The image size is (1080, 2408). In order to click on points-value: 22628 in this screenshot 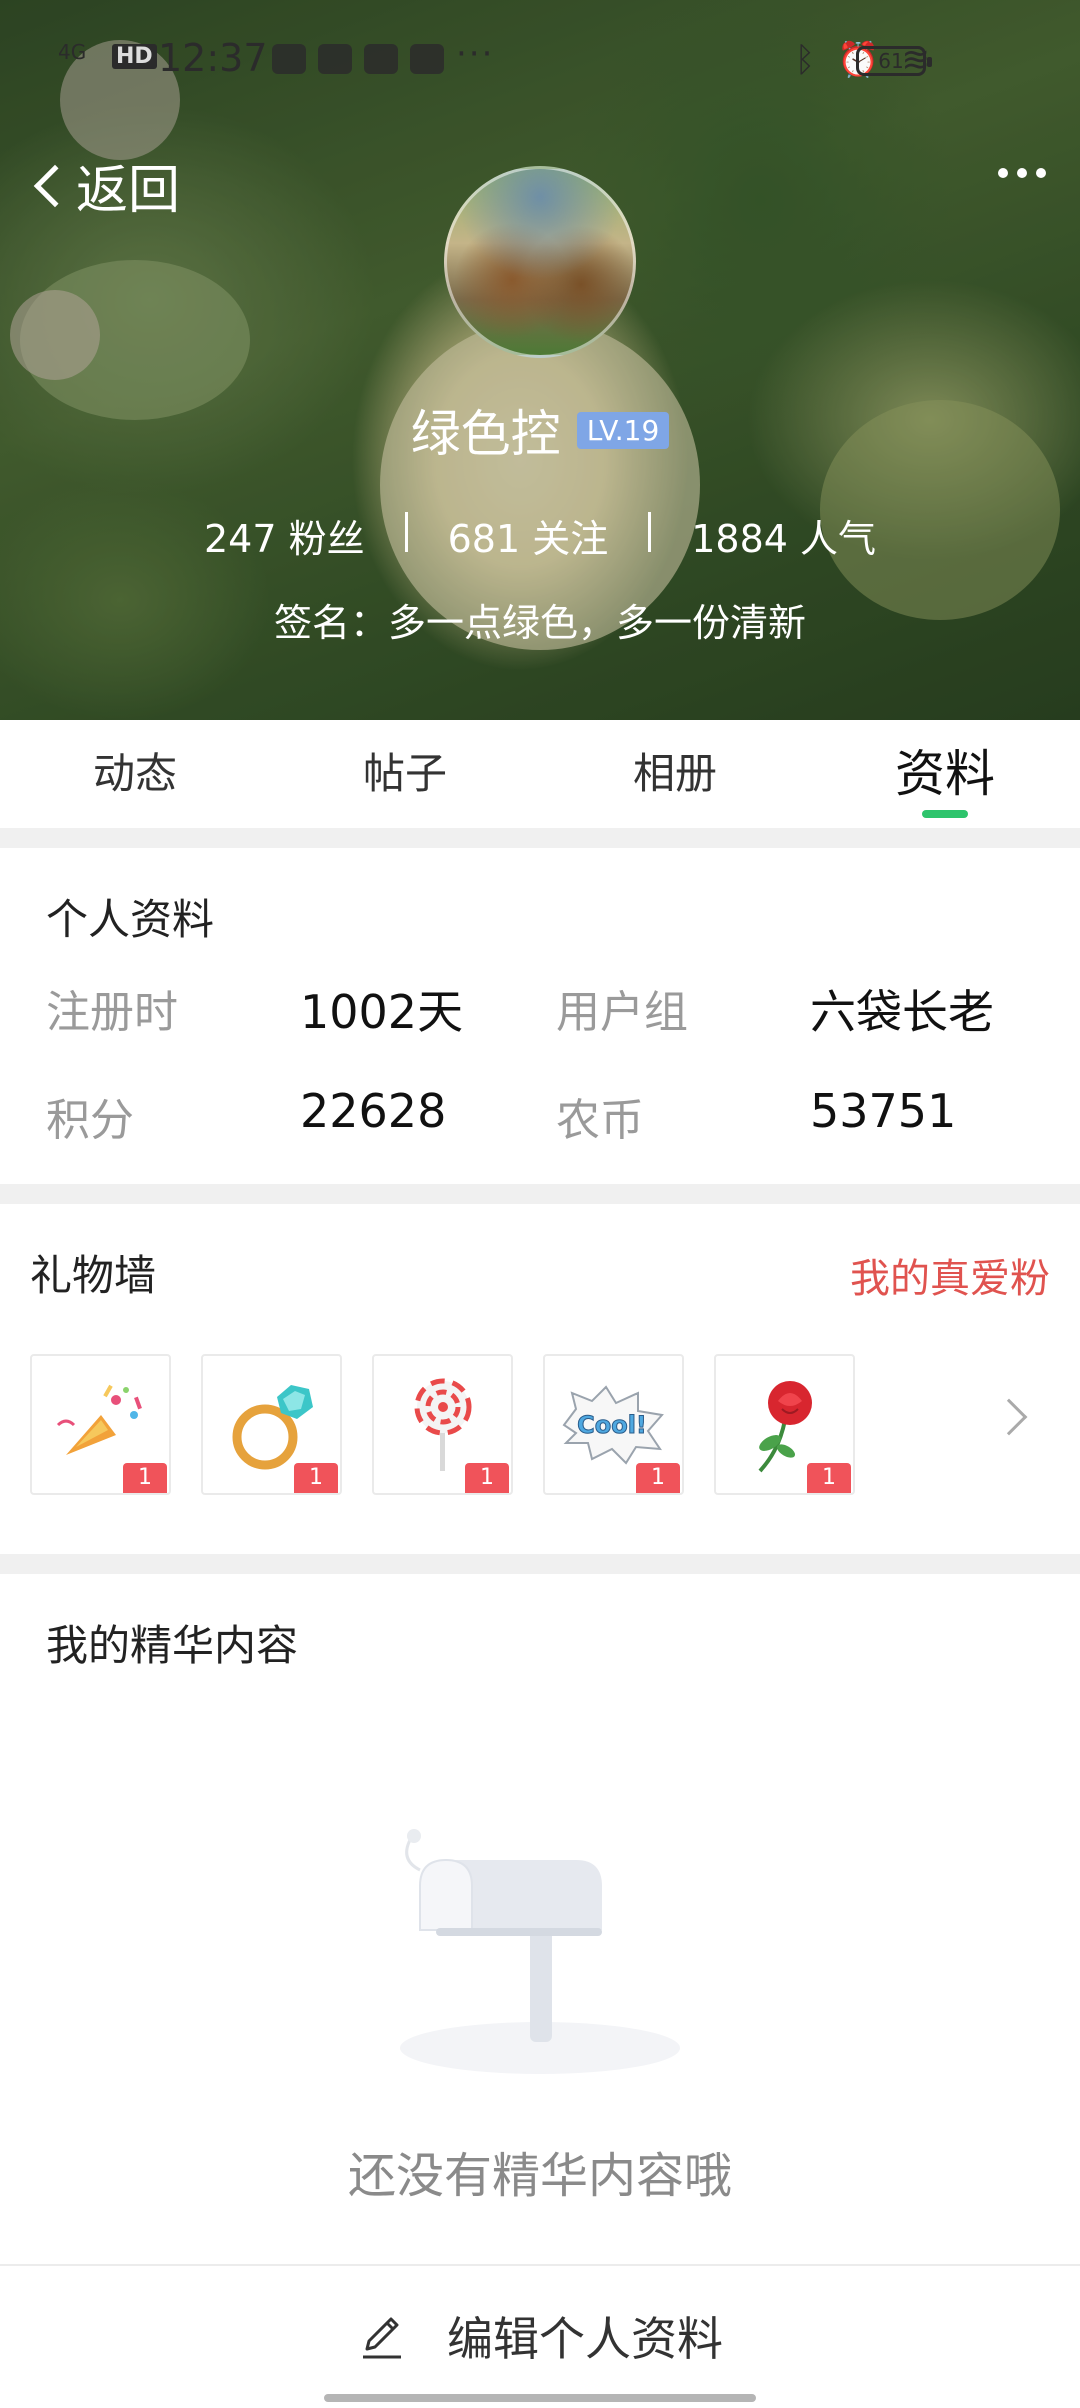, I will do `click(373, 1111)`.